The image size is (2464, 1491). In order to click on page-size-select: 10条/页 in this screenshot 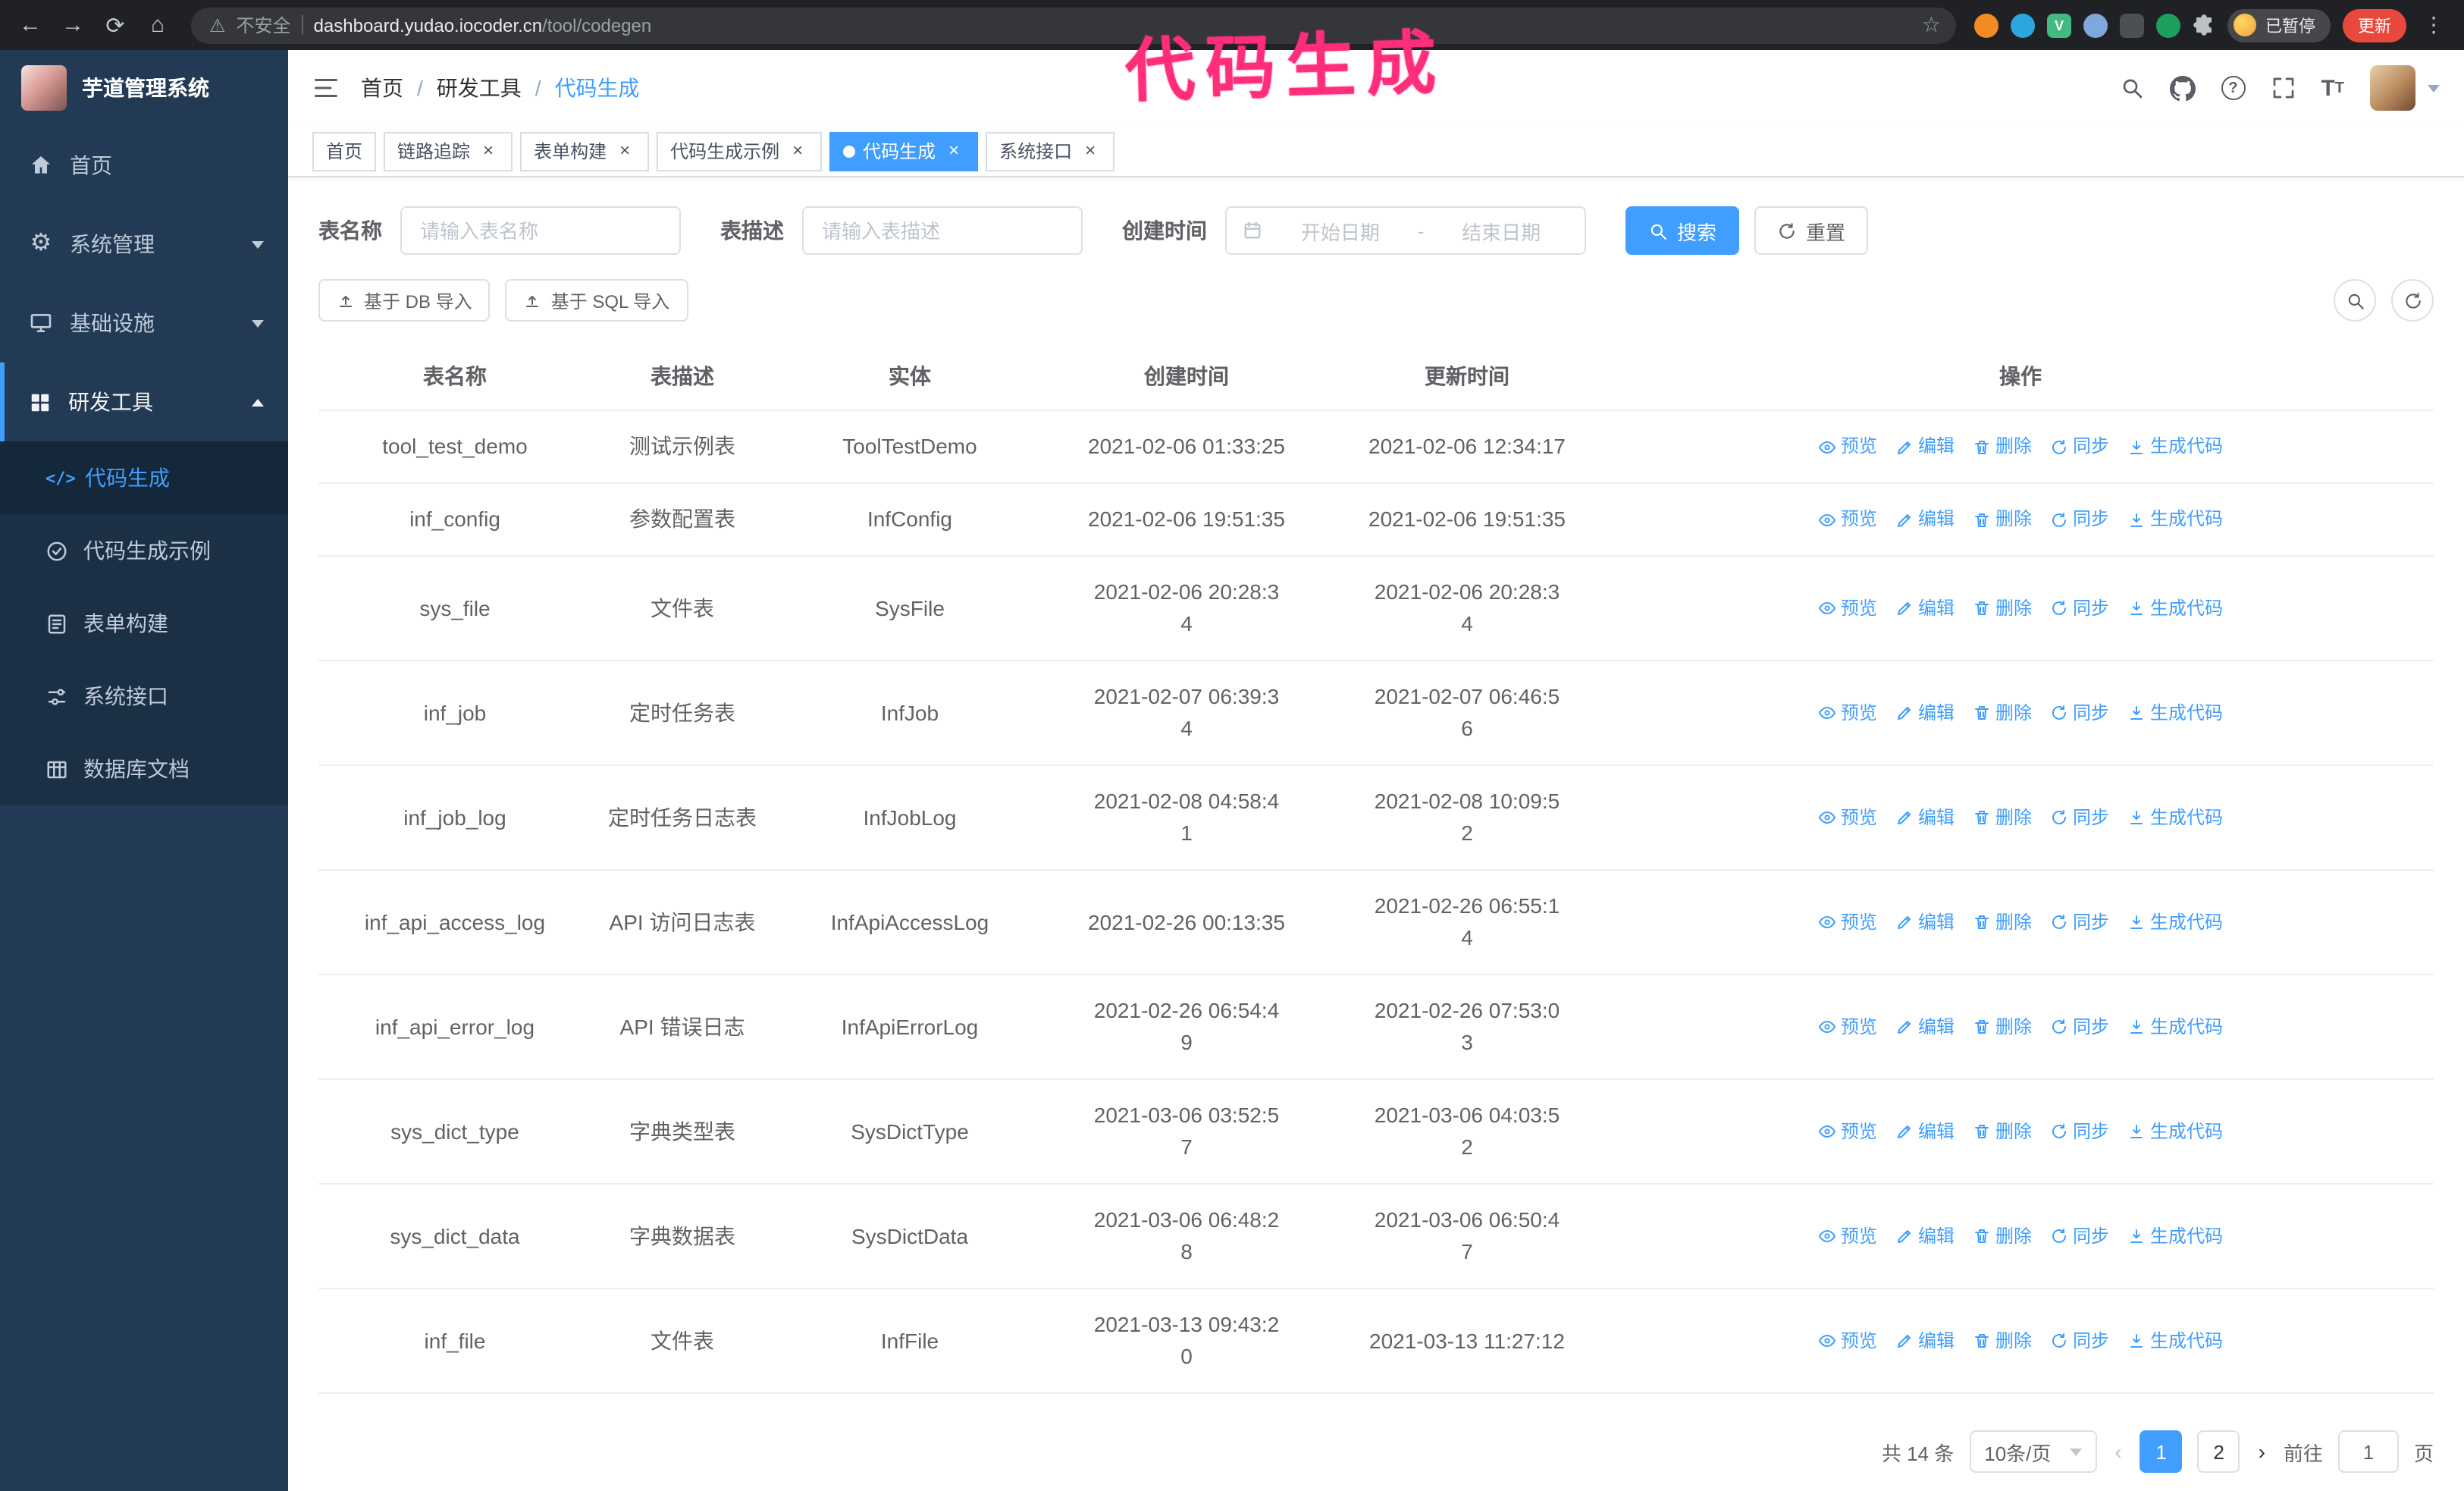, I will do `click(2033, 1451)`.